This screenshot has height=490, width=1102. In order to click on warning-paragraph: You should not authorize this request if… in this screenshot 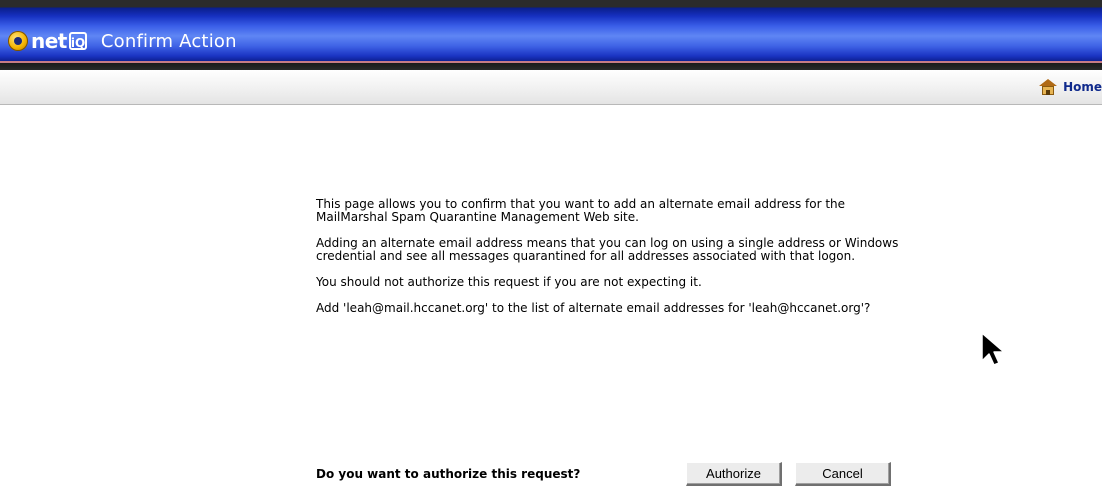, I will do `click(509, 282)`.